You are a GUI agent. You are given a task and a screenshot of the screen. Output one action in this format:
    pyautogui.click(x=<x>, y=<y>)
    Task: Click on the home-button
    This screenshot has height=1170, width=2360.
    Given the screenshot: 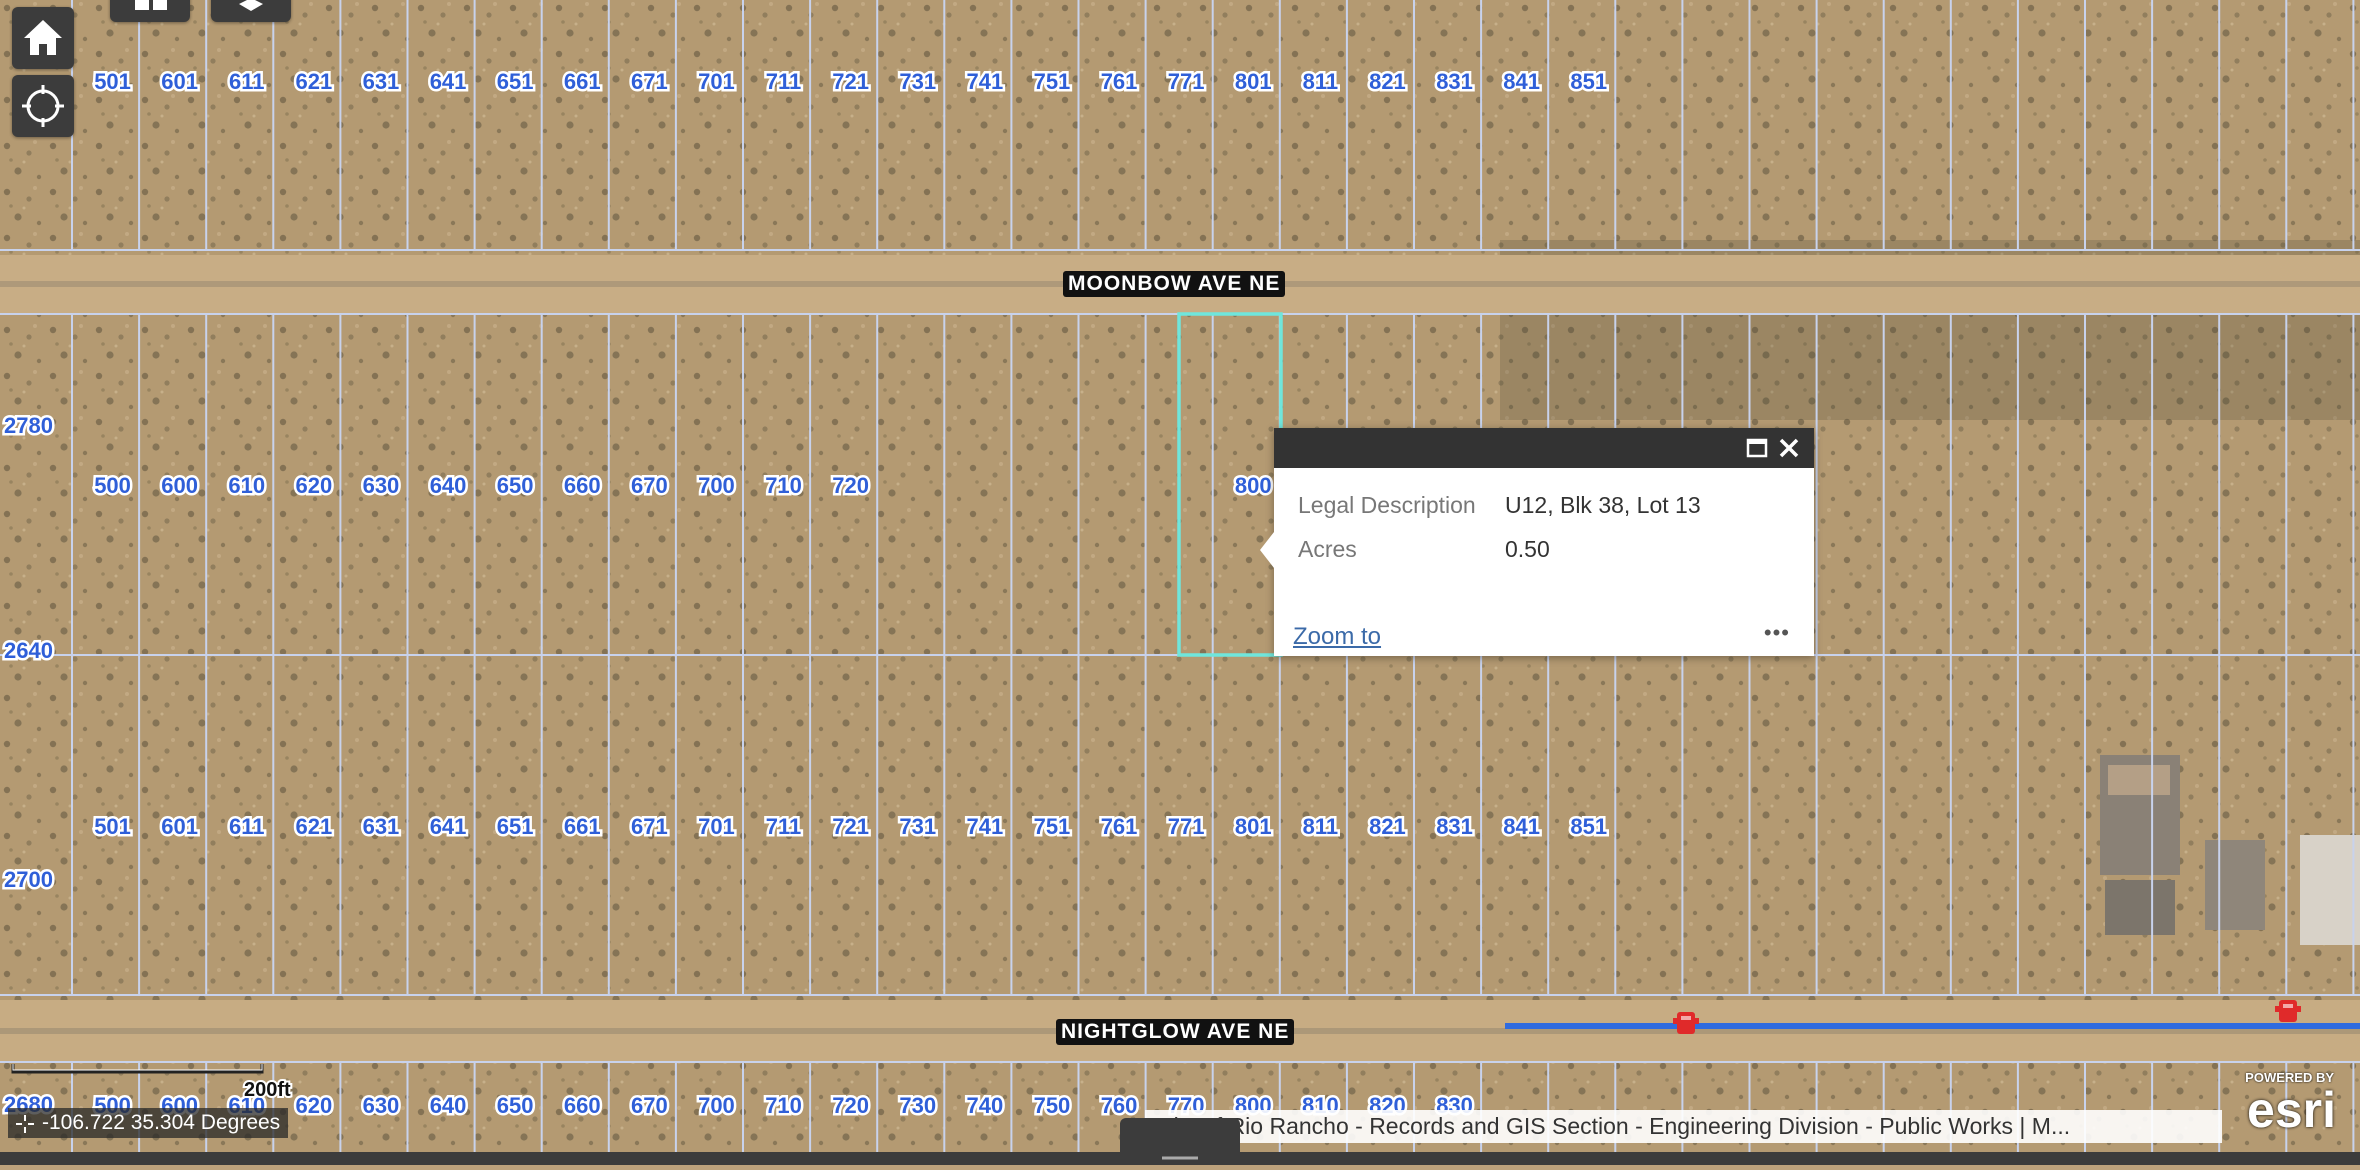 What is the action you would take?
    pyautogui.click(x=43, y=38)
    